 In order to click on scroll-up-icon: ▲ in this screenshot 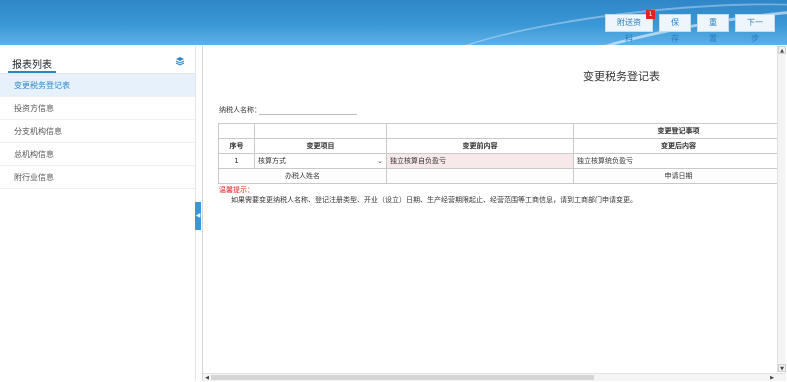, I will do `click(782, 50)`.